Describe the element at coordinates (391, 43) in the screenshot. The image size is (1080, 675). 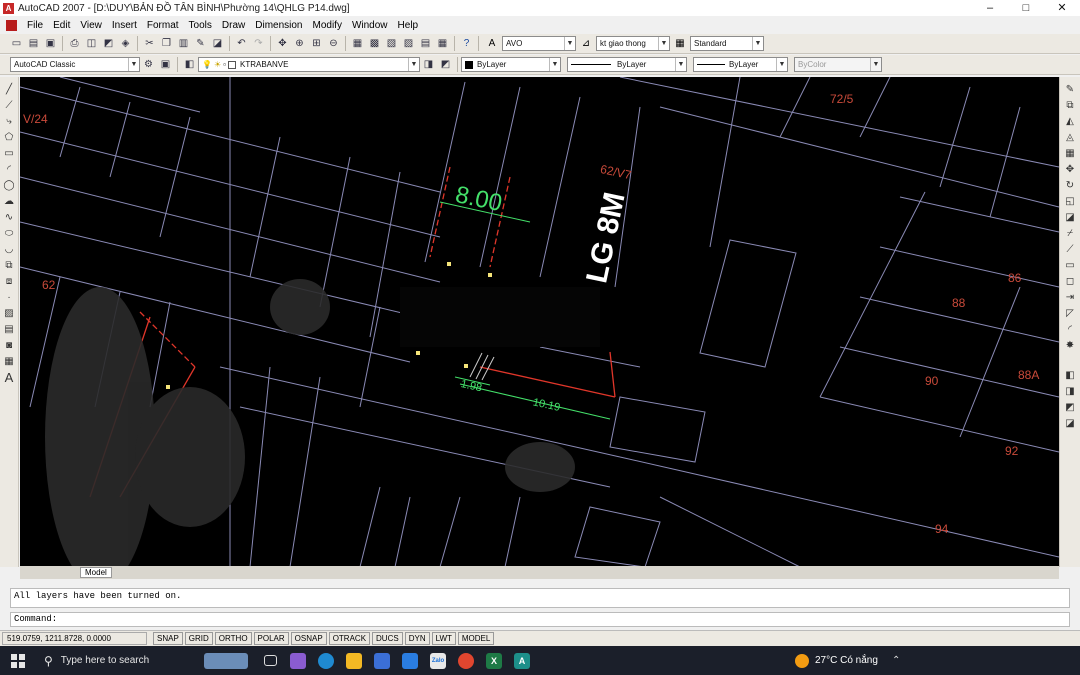
I see `tool-palettes-icon: ▧` at that location.